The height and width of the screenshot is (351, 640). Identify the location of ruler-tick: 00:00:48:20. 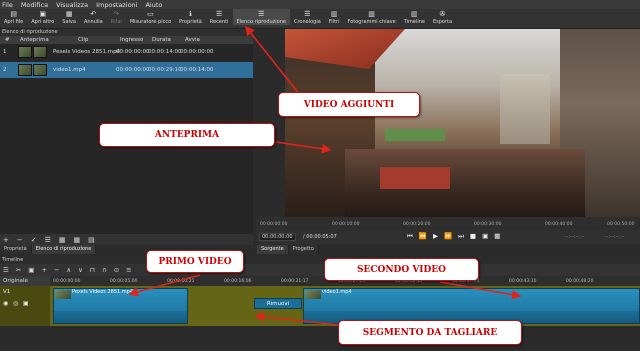
(580, 281).